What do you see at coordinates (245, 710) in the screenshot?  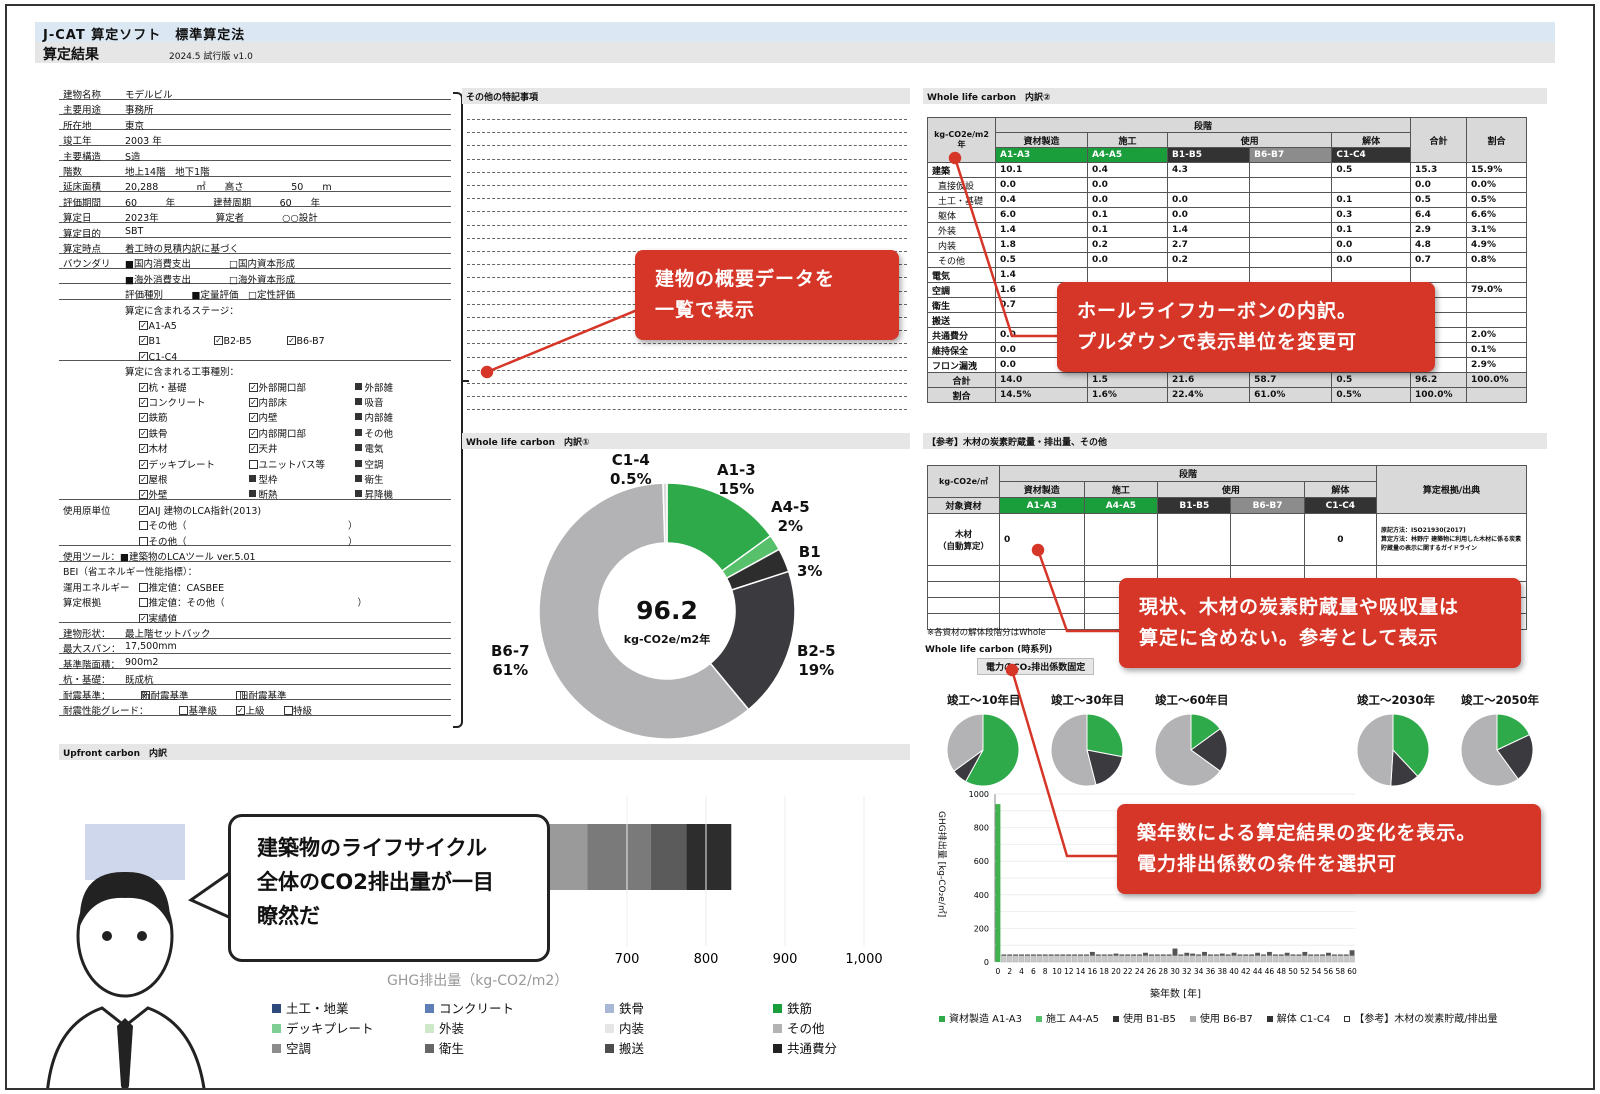 I see `grade-check: 基準級 ✓ 上級 特級` at bounding box center [245, 710].